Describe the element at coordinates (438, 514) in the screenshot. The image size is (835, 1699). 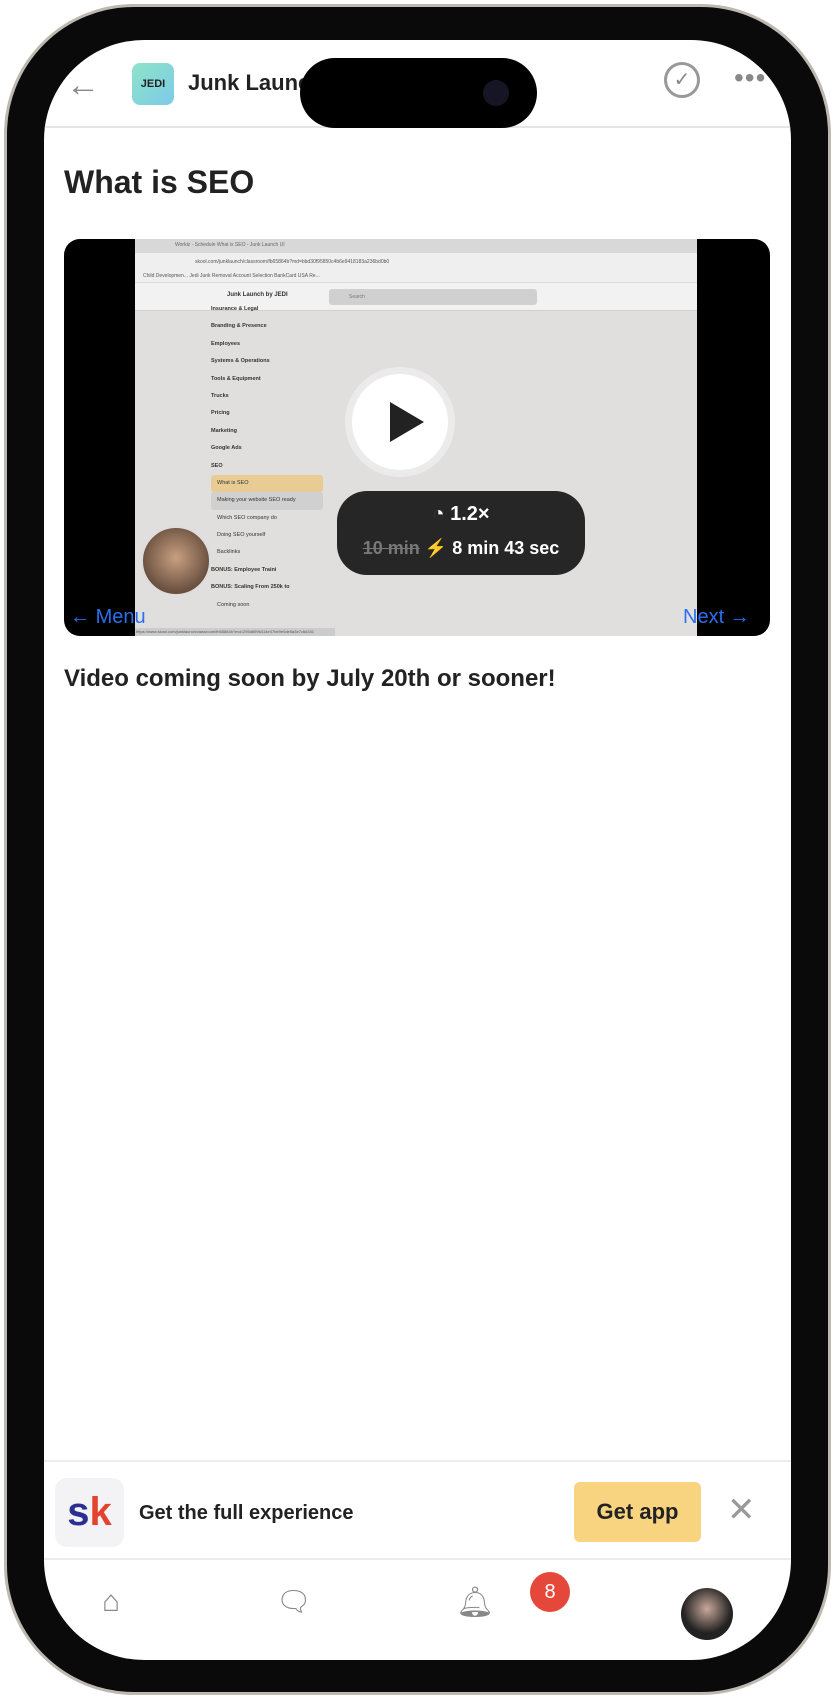
I see `gauge-icon: ◔` at that location.